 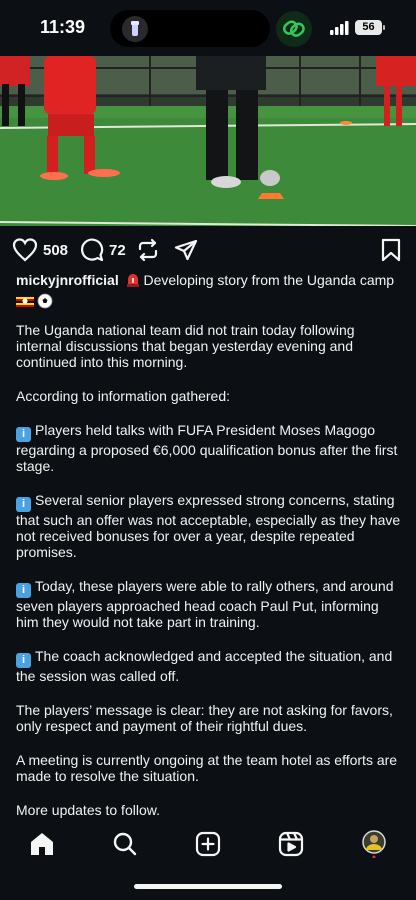 I want to click on uganda-flag-icon, so click(x=25, y=302).